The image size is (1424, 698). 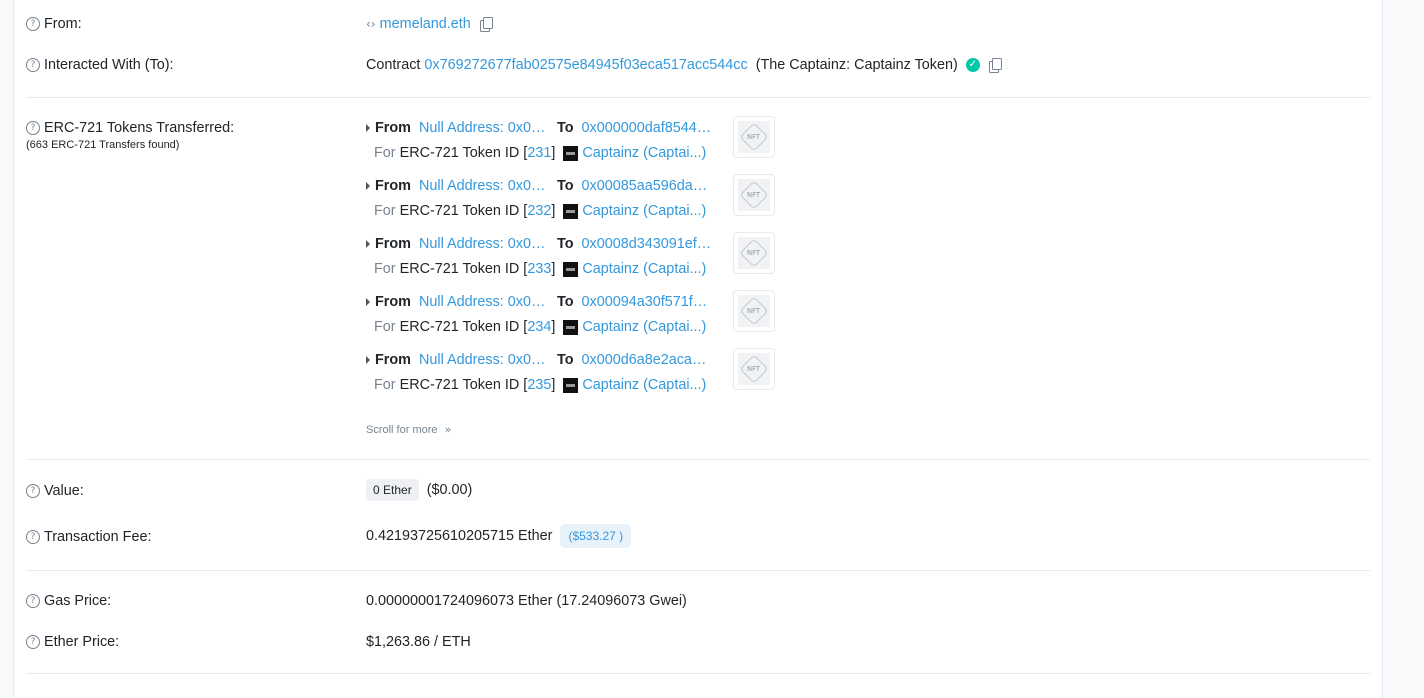 What do you see at coordinates (539, 385) in the screenshot?
I see `token-id-link: 235` at bounding box center [539, 385].